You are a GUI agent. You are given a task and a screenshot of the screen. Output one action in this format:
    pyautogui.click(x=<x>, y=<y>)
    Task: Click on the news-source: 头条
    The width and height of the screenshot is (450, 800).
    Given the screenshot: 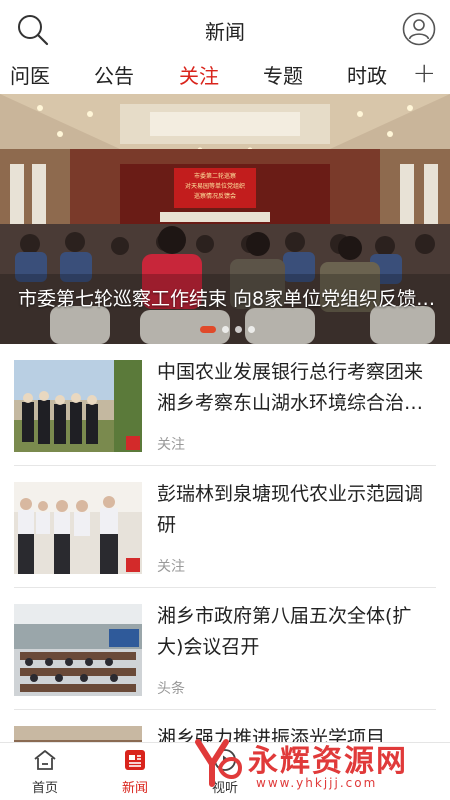 What is the action you would take?
    pyautogui.click(x=171, y=689)
    